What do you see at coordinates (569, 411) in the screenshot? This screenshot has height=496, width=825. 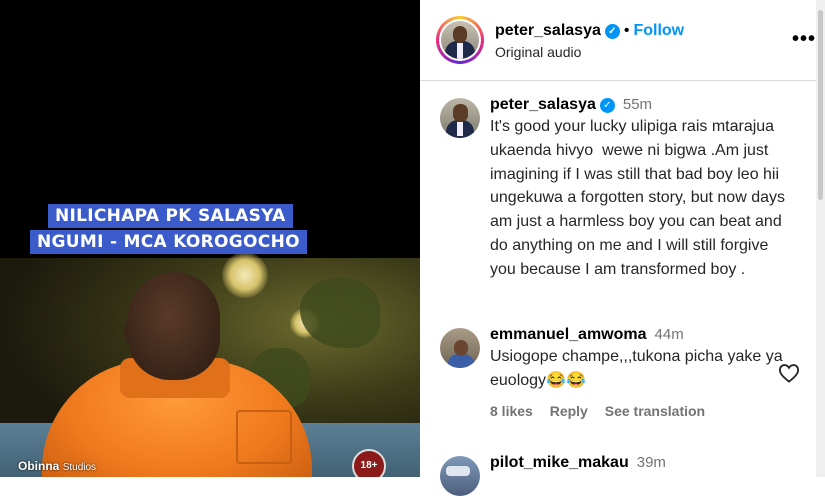 I see `reply-button: Reply` at bounding box center [569, 411].